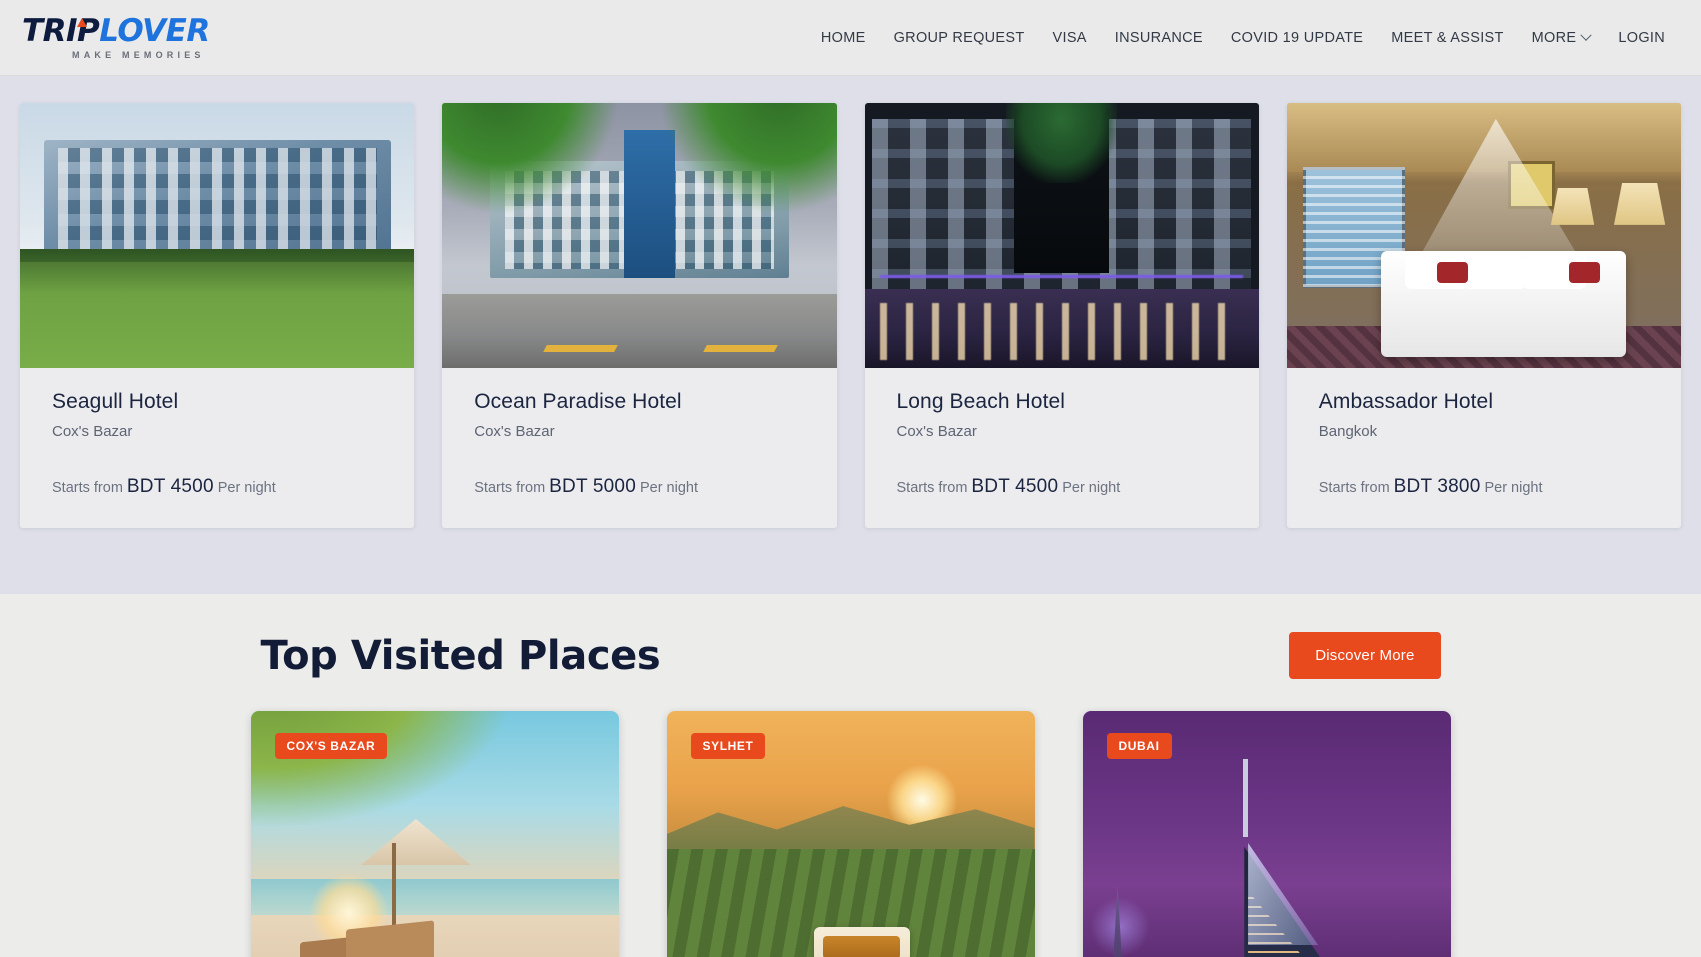  I want to click on nav-covid-19-update-label: COVID 19 UPDATE, so click(1297, 37).